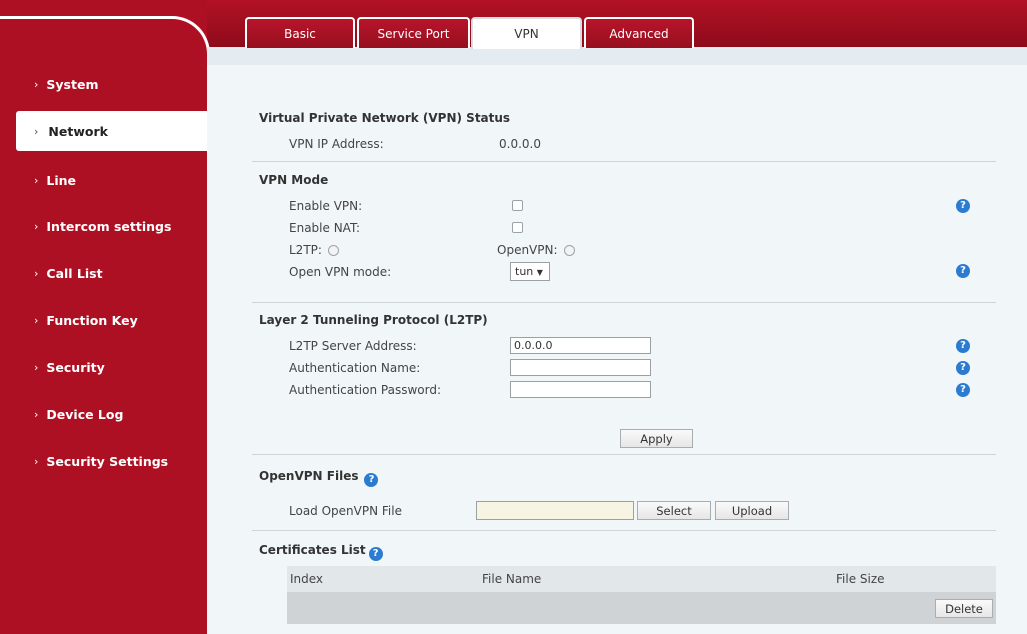 The height and width of the screenshot is (634, 1027). Describe the element at coordinates (520, 144) in the screenshot. I see `vpn-ip-value: 0.0.0.0` at that location.